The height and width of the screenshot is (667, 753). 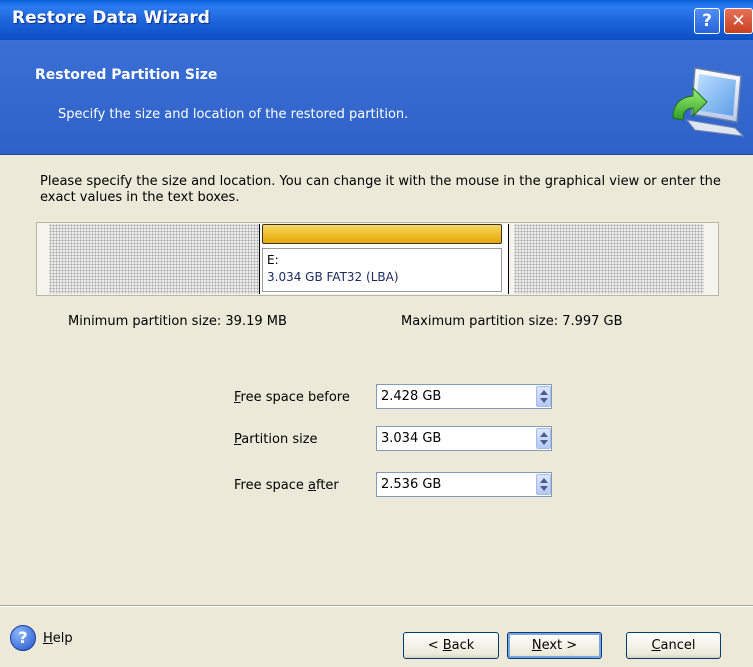 What do you see at coordinates (273, 260) in the screenshot?
I see `partition-letter: E:` at bounding box center [273, 260].